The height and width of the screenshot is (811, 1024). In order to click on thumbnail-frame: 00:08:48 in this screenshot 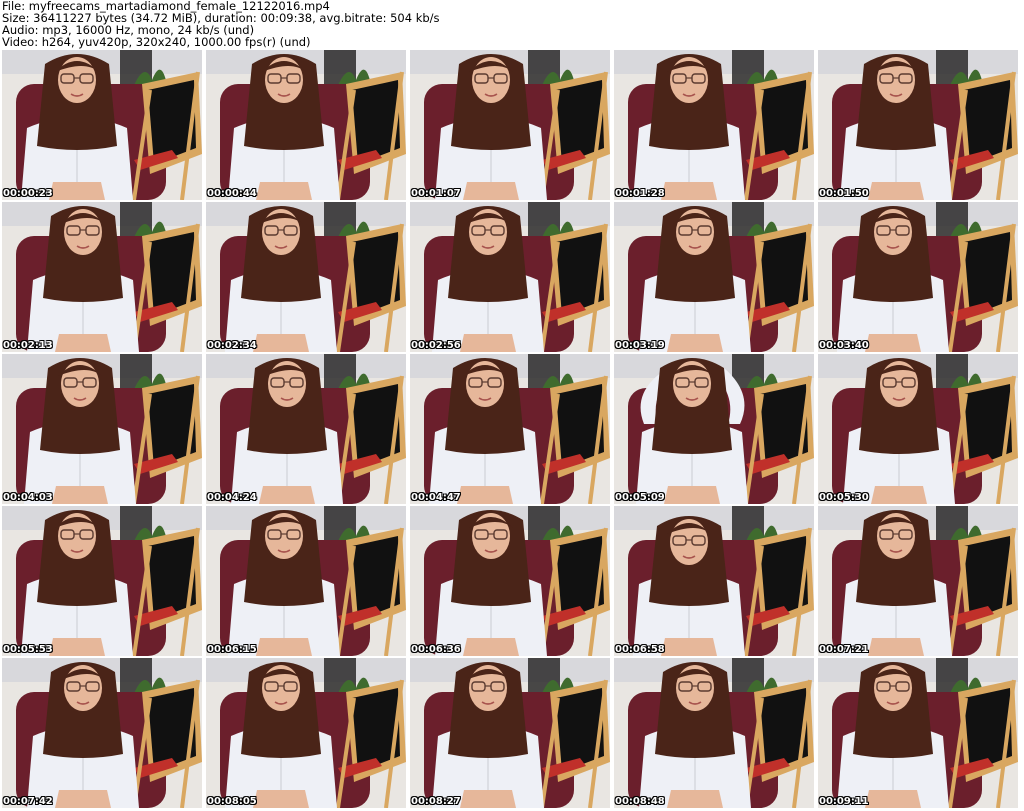, I will do `click(714, 733)`.